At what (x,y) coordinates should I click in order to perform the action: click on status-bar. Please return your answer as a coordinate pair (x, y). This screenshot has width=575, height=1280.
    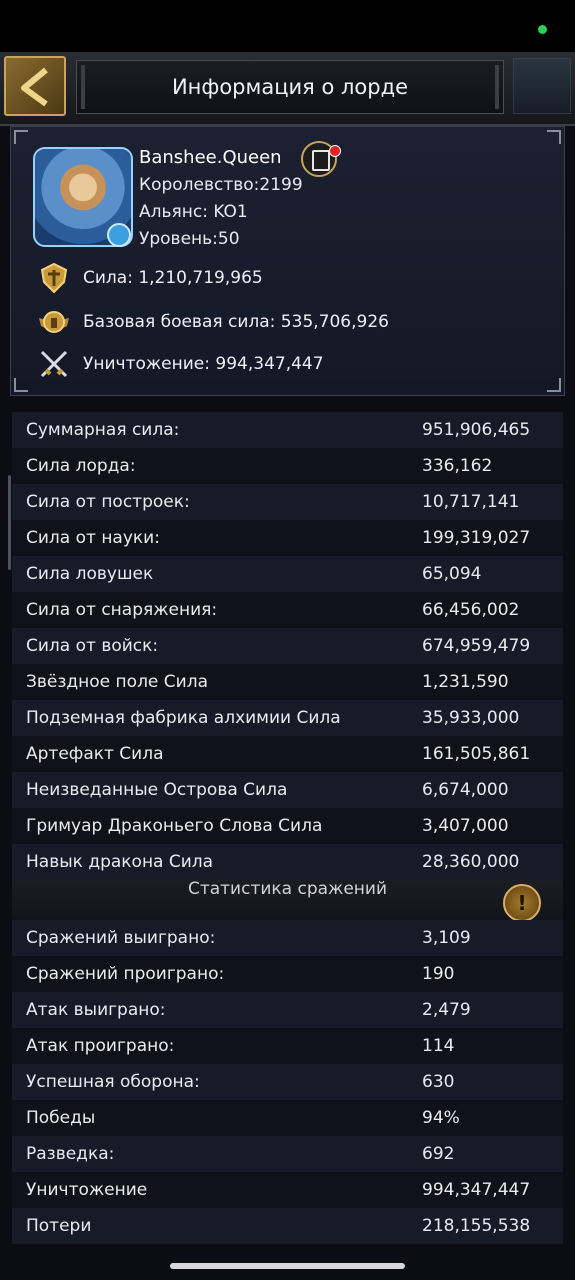
    Looking at the image, I should click on (287, 26).